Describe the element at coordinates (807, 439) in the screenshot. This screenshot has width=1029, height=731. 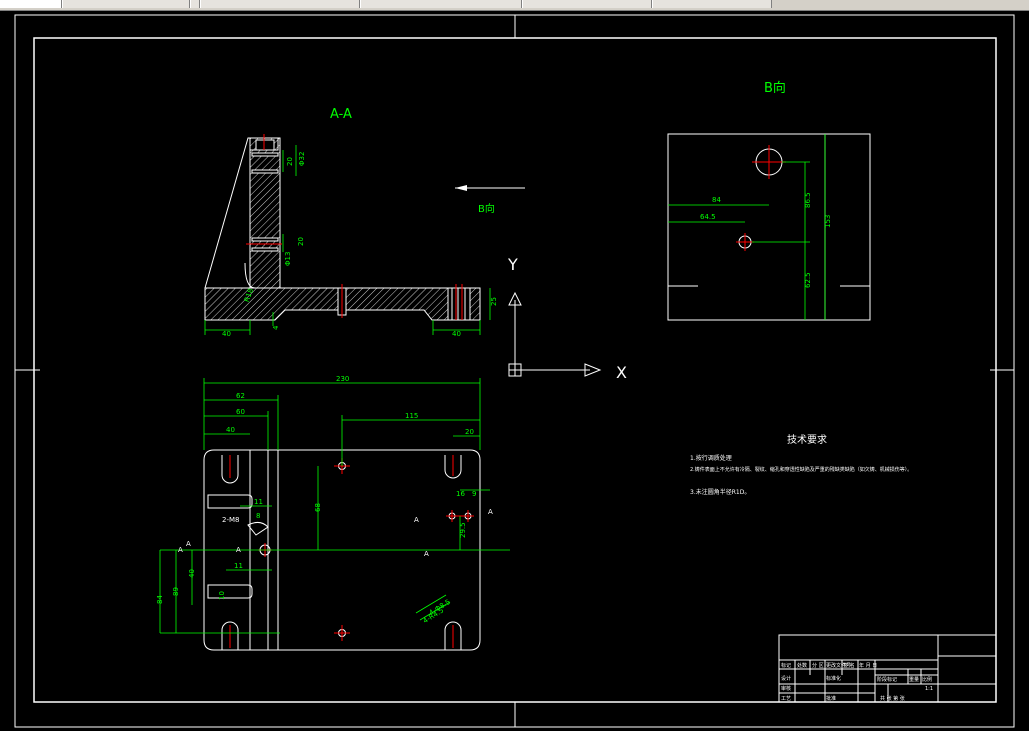
I see `tech-notes-title: 技术要求` at that location.